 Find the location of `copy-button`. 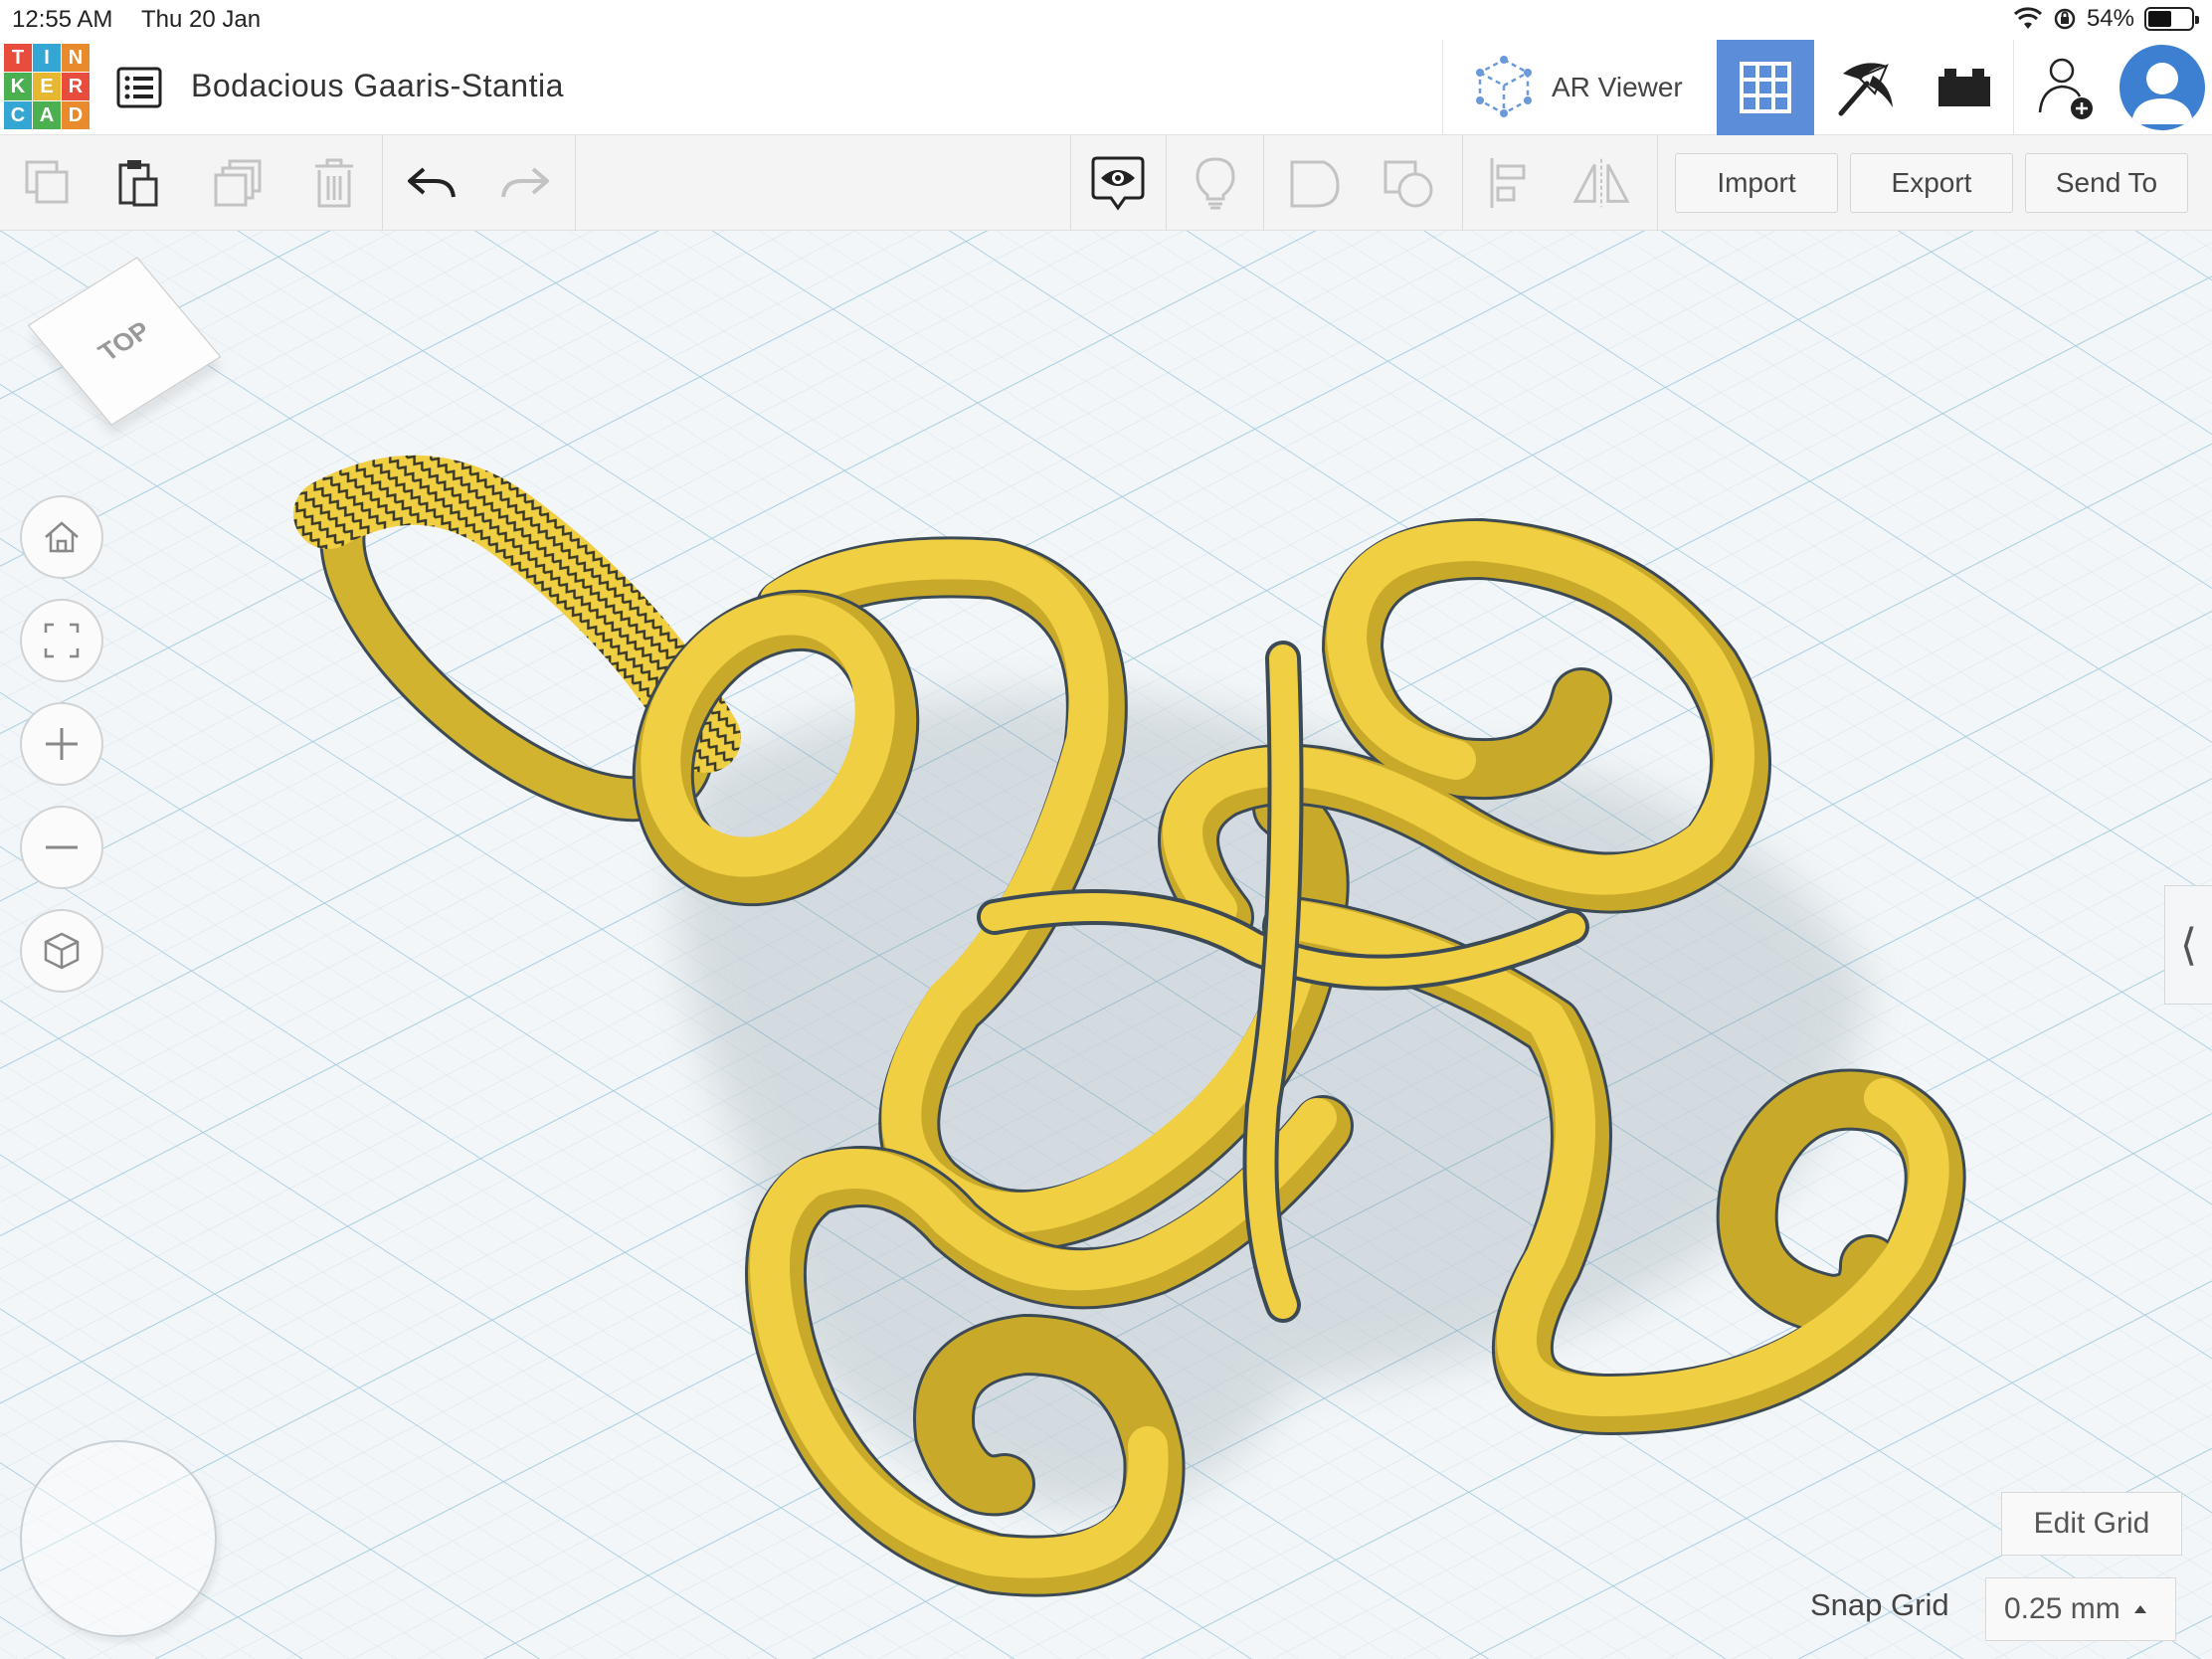

copy-button is located at coordinates (48, 183).